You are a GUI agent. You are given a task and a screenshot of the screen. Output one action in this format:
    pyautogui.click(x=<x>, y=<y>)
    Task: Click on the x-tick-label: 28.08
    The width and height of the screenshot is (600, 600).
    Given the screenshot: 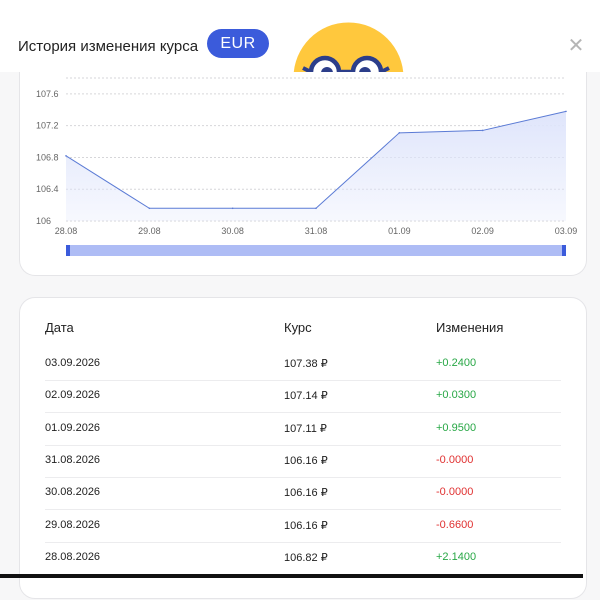 What is the action you would take?
    pyautogui.click(x=66, y=231)
    